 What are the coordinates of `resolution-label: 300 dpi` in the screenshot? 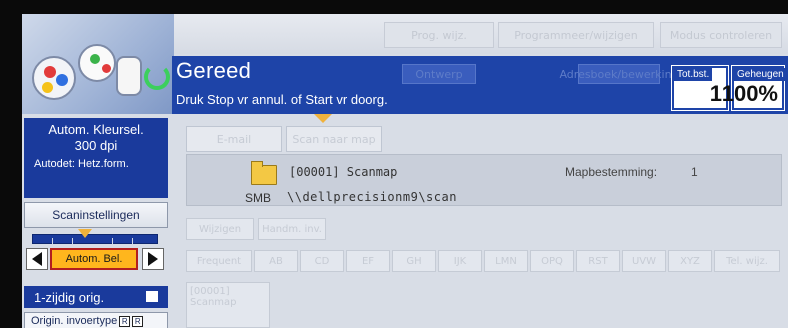 It's located at (96, 145).